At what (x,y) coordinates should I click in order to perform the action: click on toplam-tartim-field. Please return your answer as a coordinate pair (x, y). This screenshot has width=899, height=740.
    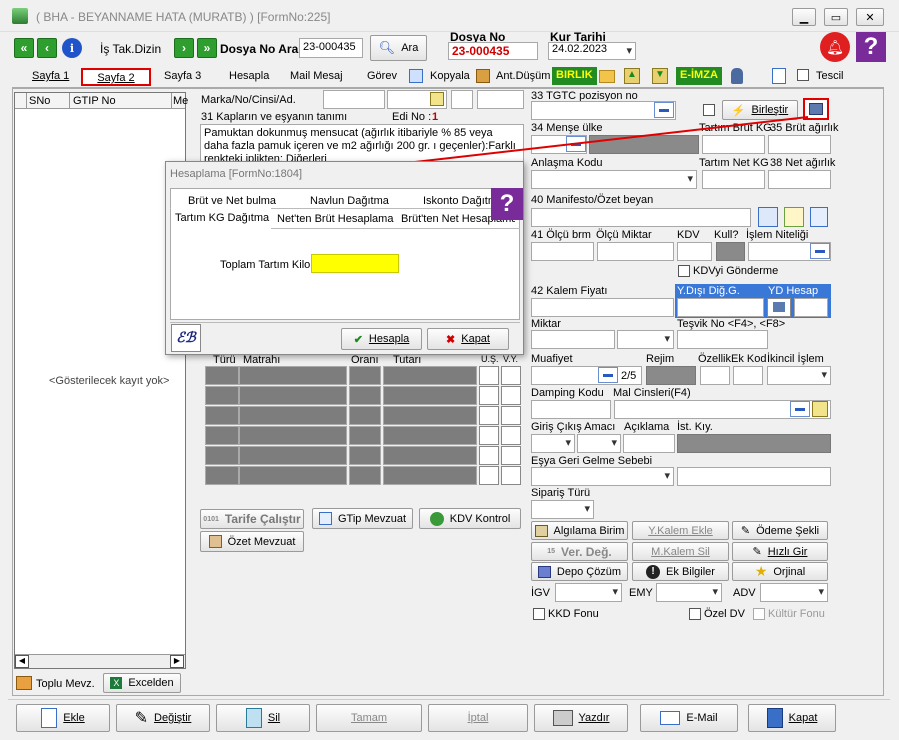
    Looking at the image, I should click on (355, 263).